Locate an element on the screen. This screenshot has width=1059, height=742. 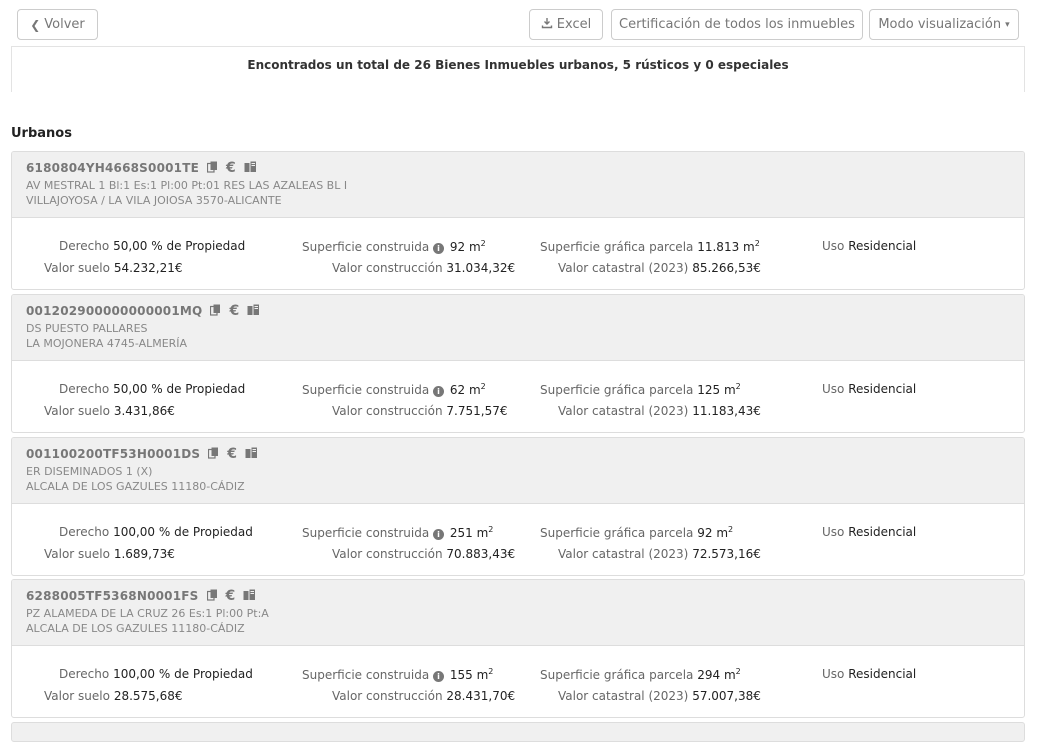
derecho-field: Derecho 100,00 % de Propiedad is located at coordinates (156, 532).